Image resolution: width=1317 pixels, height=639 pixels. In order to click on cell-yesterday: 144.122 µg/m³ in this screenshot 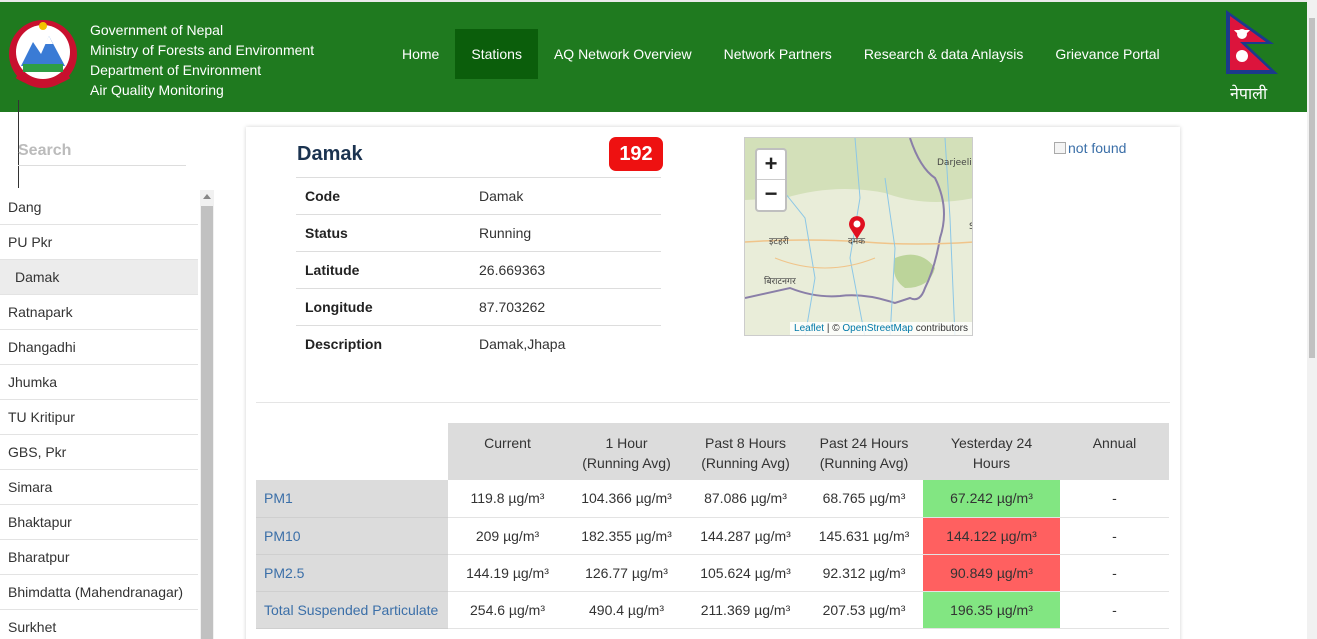, I will do `click(991, 536)`.